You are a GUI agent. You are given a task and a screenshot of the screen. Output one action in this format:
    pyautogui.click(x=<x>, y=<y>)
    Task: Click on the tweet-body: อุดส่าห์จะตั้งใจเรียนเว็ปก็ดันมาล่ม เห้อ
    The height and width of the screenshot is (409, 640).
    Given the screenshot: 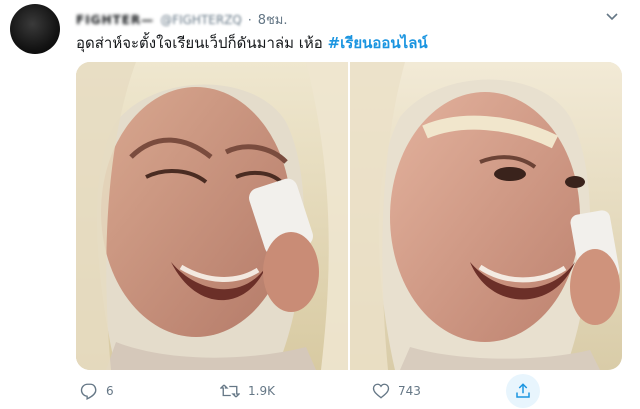 What is the action you would take?
    pyautogui.click(x=202, y=43)
    